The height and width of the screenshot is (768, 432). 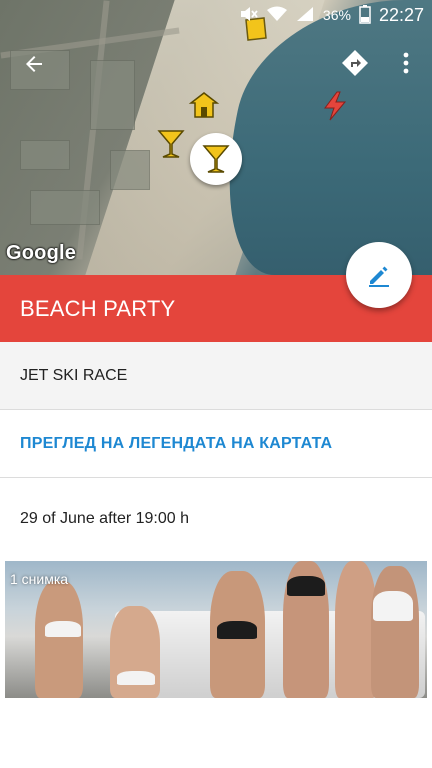 What do you see at coordinates (276, 15) in the screenshot?
I see `wifi-icon` at bounding box center [276, 15].